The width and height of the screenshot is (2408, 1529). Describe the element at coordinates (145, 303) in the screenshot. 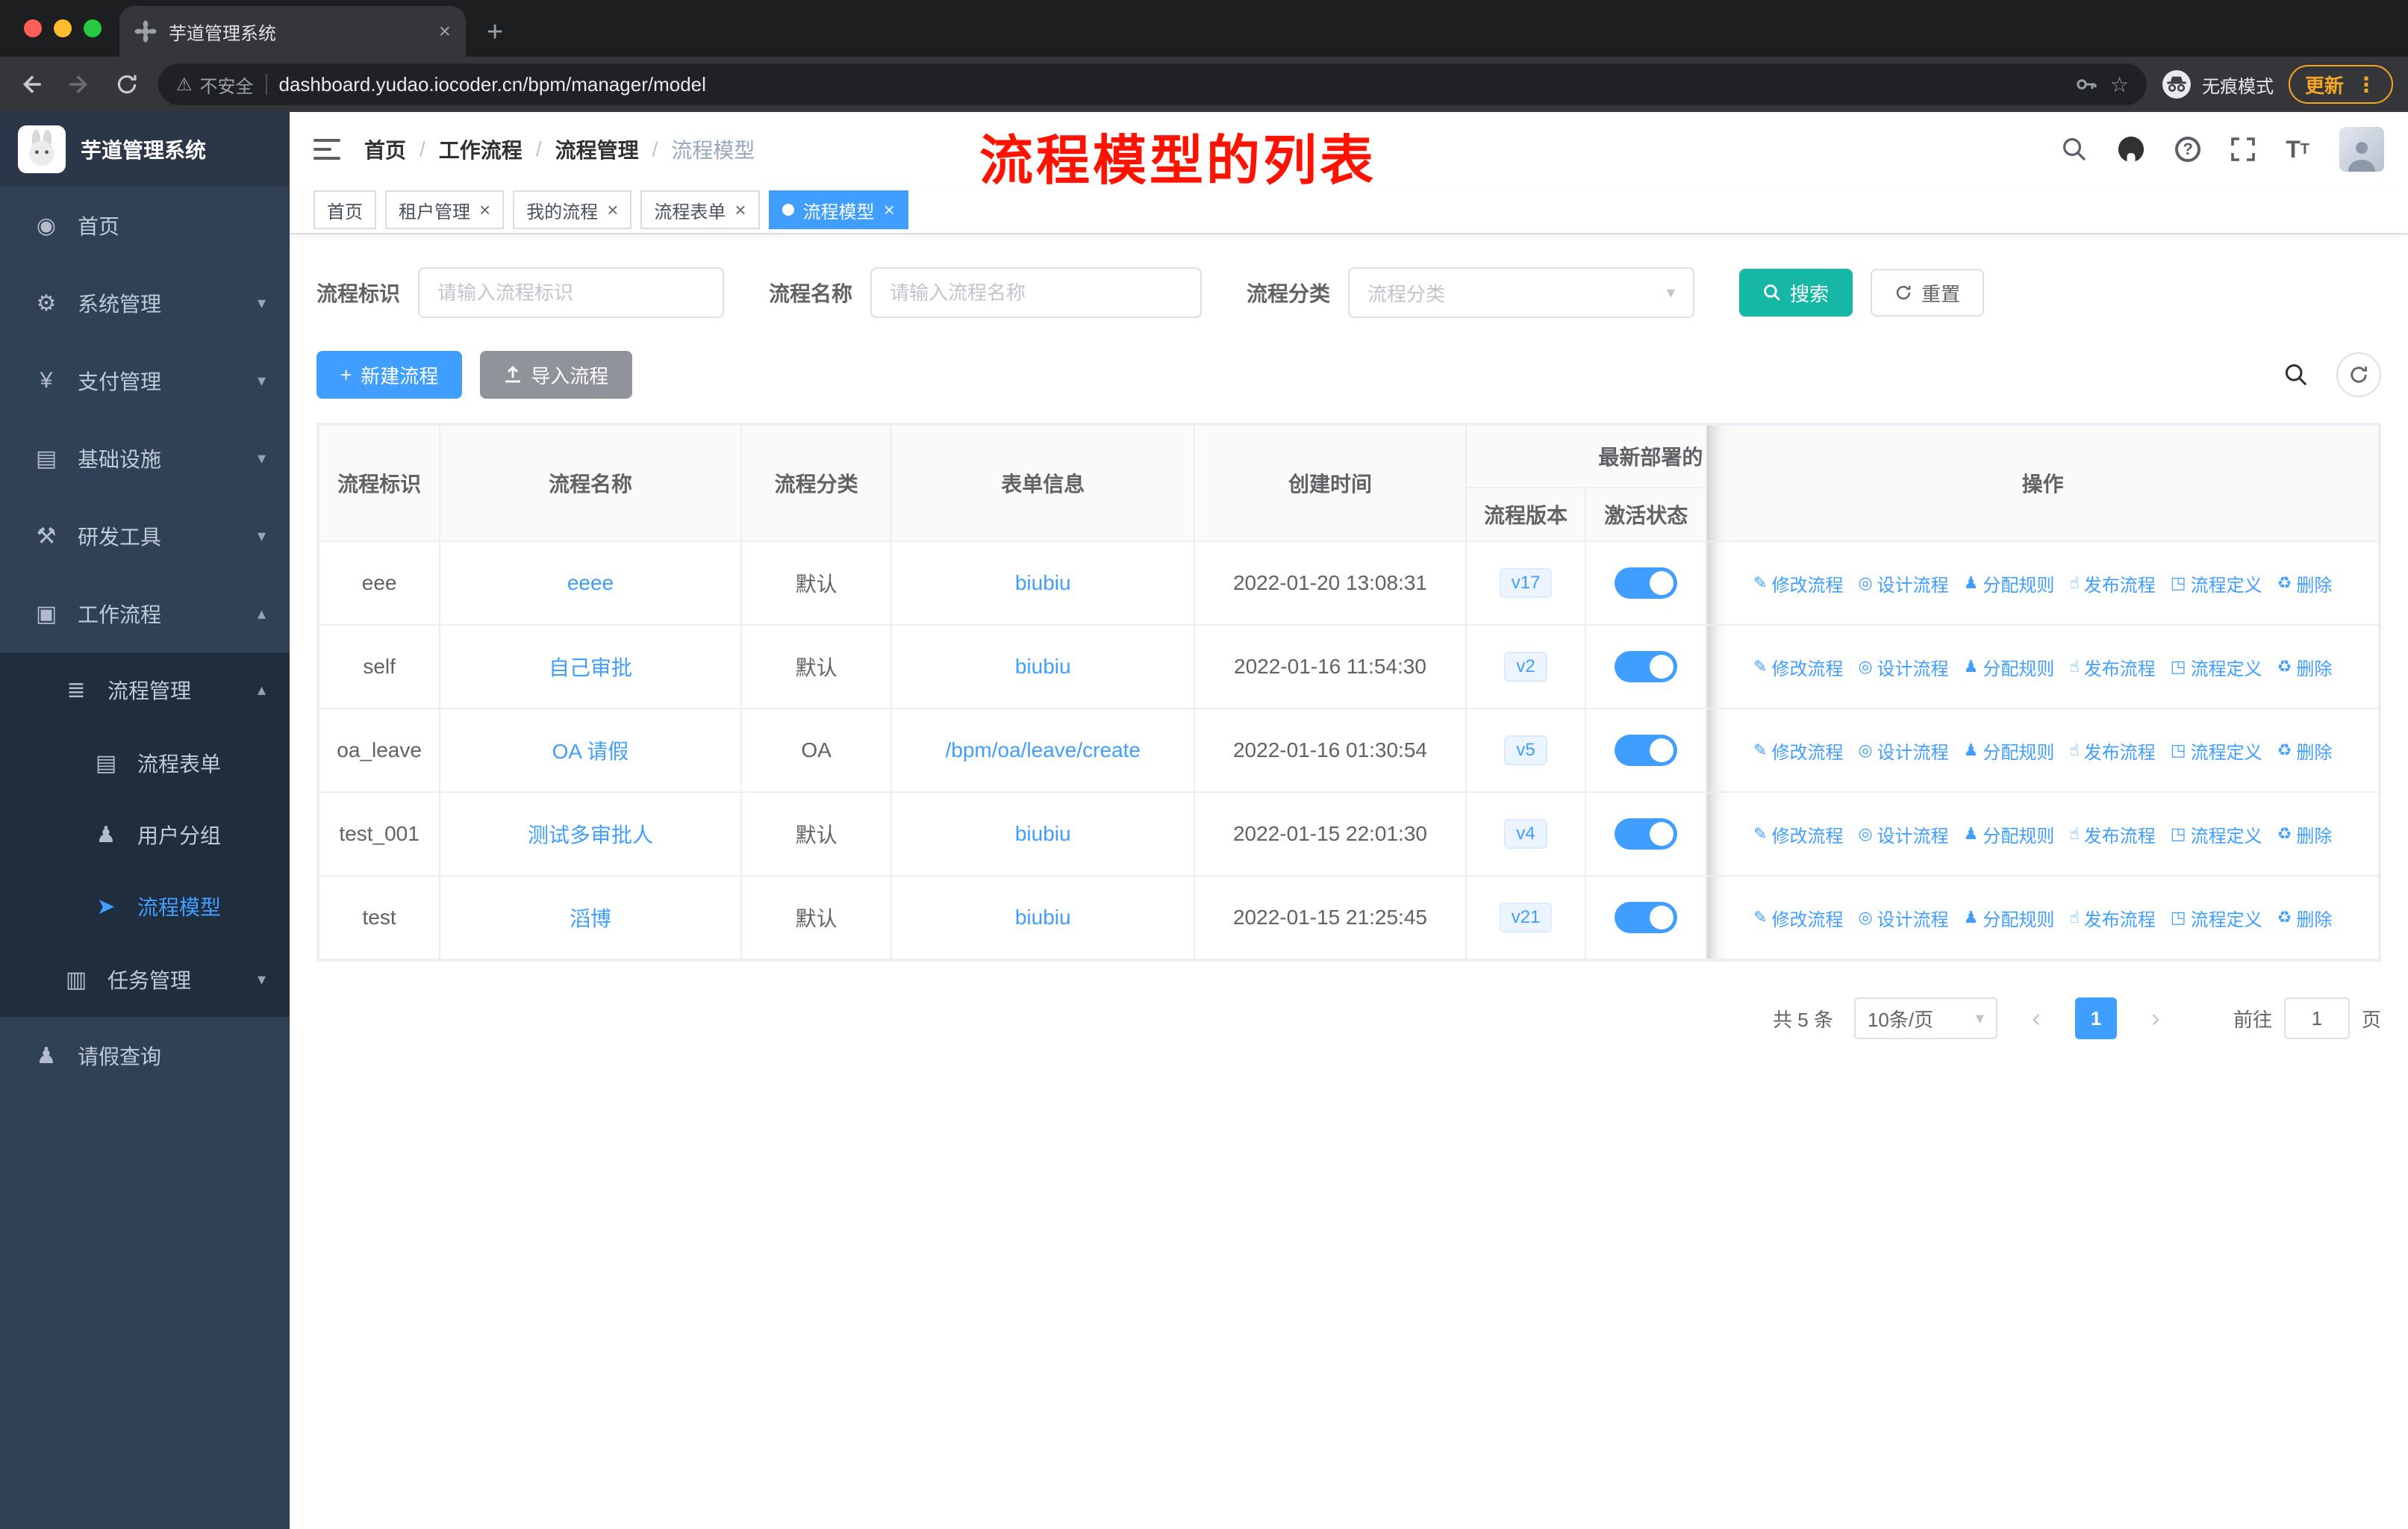

I see `sidebar-item-system: ⚙ 系统管理 ▾` at that location.